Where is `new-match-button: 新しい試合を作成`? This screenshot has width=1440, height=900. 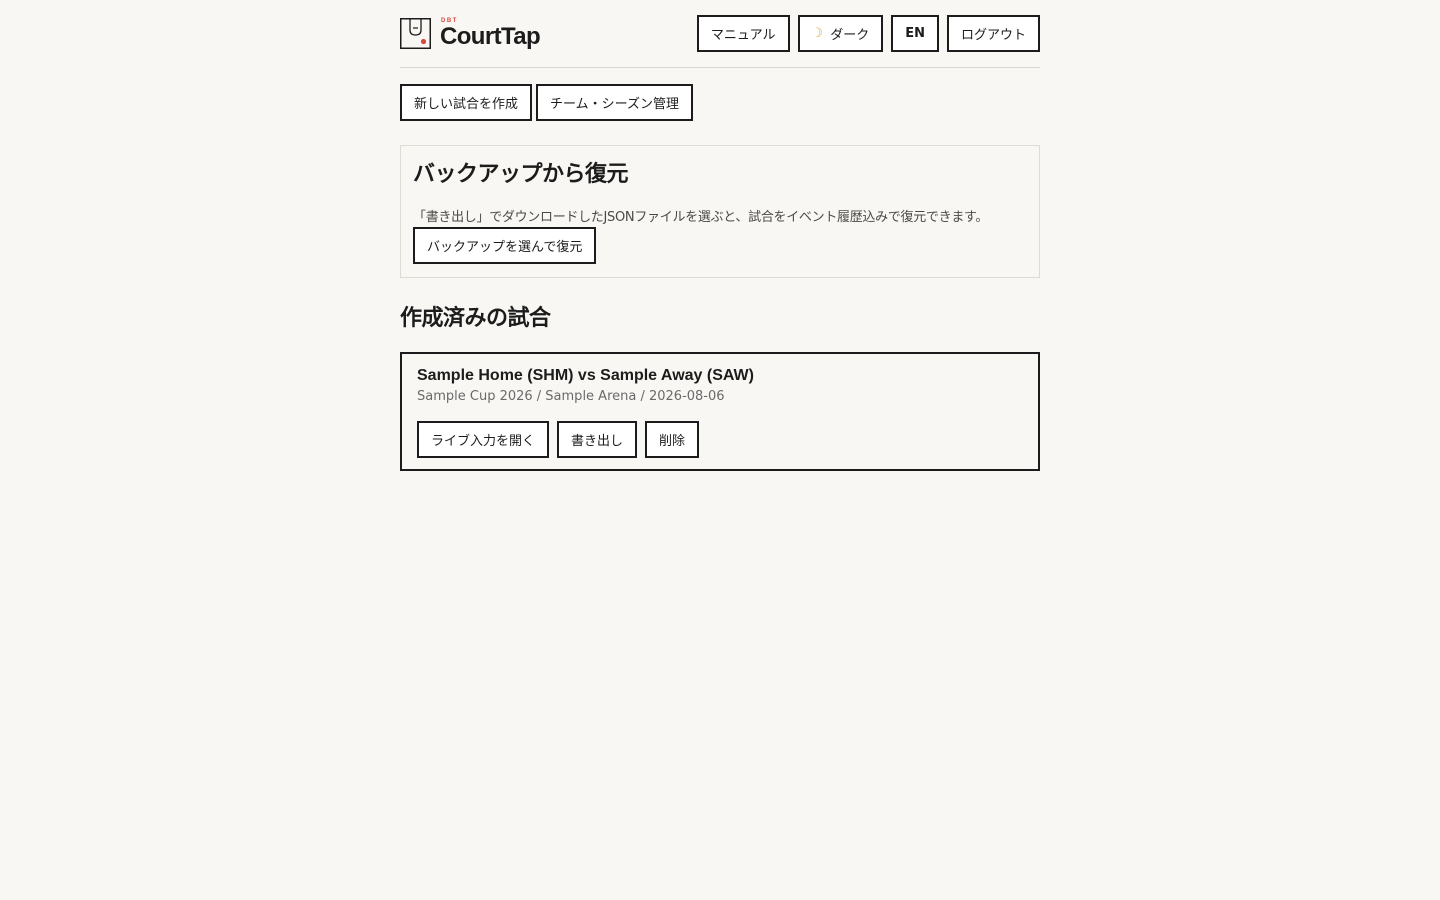
new-match-button: 新しい試合を作成 is located at coordinates (466, 102).